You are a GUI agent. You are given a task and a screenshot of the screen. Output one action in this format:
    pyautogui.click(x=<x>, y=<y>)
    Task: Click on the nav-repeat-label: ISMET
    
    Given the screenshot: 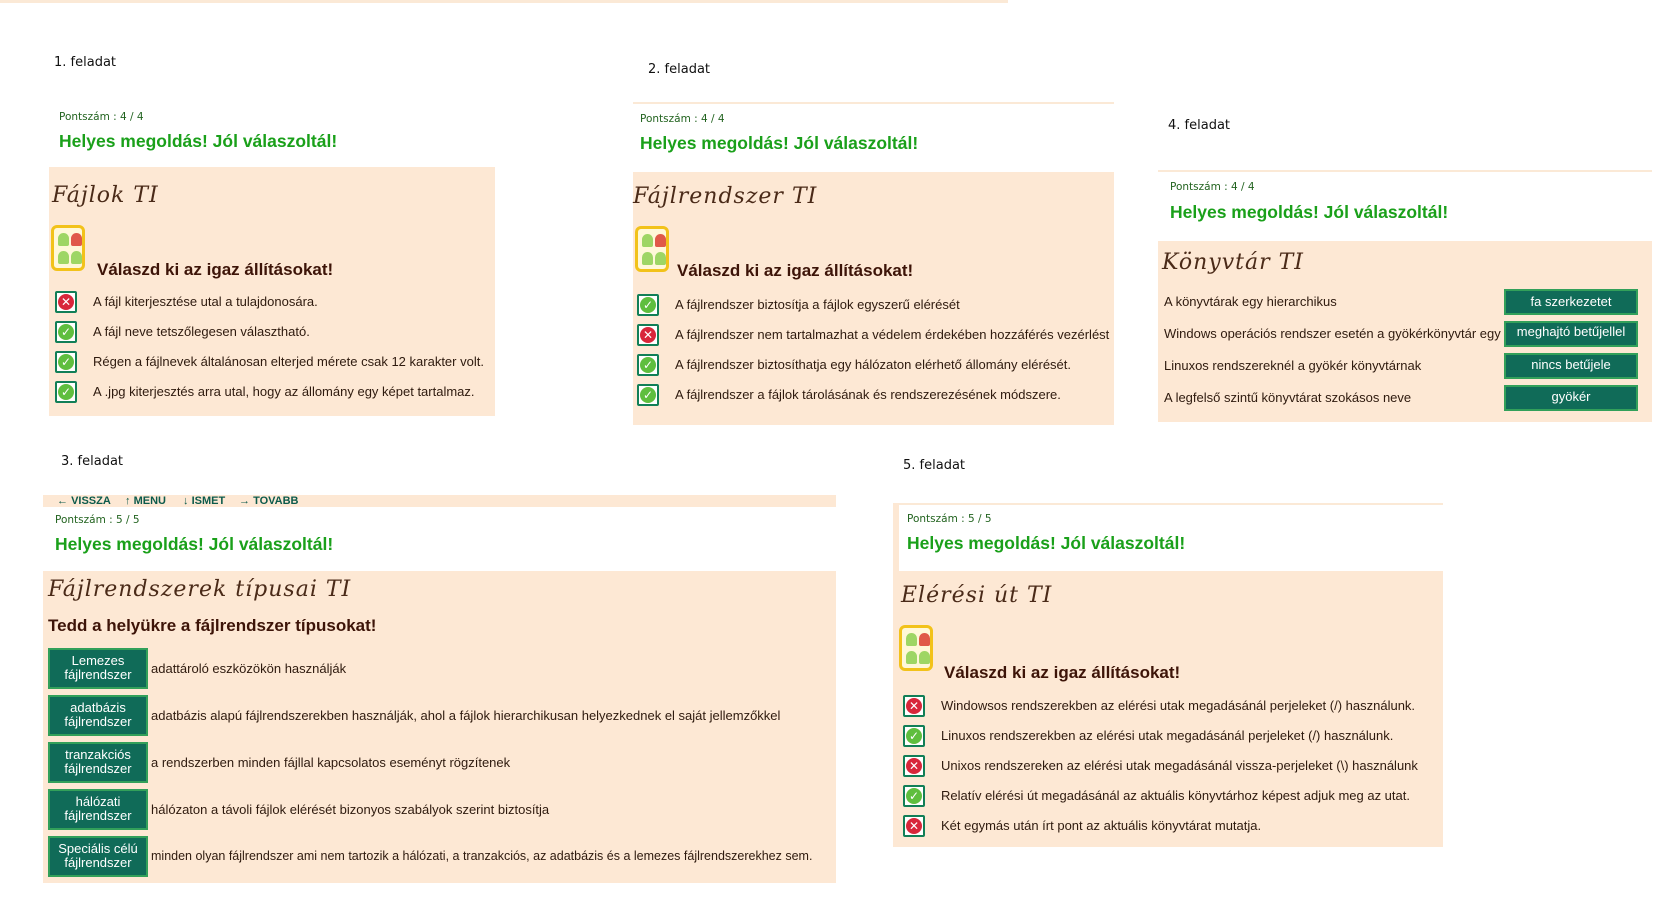 What is the action you would take?
    pyautogui.click(x=208, y=501)
    